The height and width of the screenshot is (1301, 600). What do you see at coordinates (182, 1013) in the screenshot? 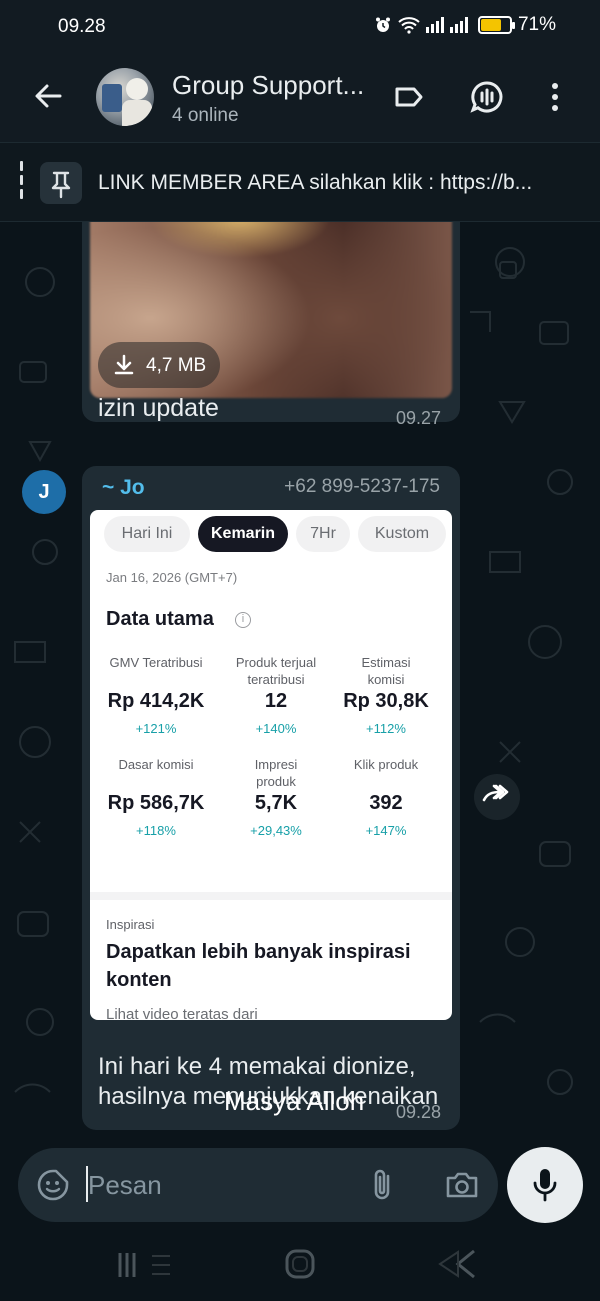
I see `inspiration-subtitle: Lihat video teratas dari` at bounding box center [182, 1013].